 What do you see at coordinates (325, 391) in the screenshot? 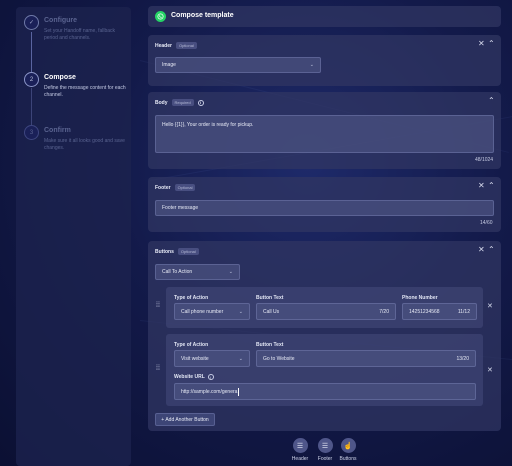
I see `website-url-input: http://sample.com/genera` at bounding box center [325, 391].